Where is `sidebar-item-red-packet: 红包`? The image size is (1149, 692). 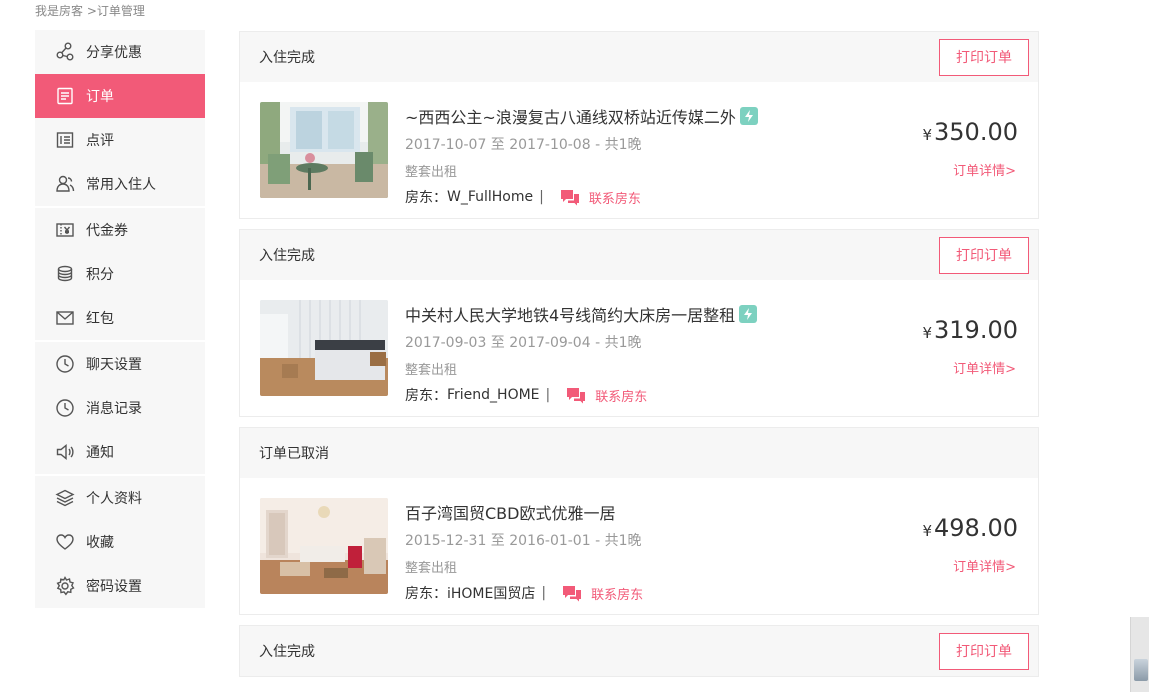 sidebar-item-red-packet: 红包 is located at coordinates (120, 318).